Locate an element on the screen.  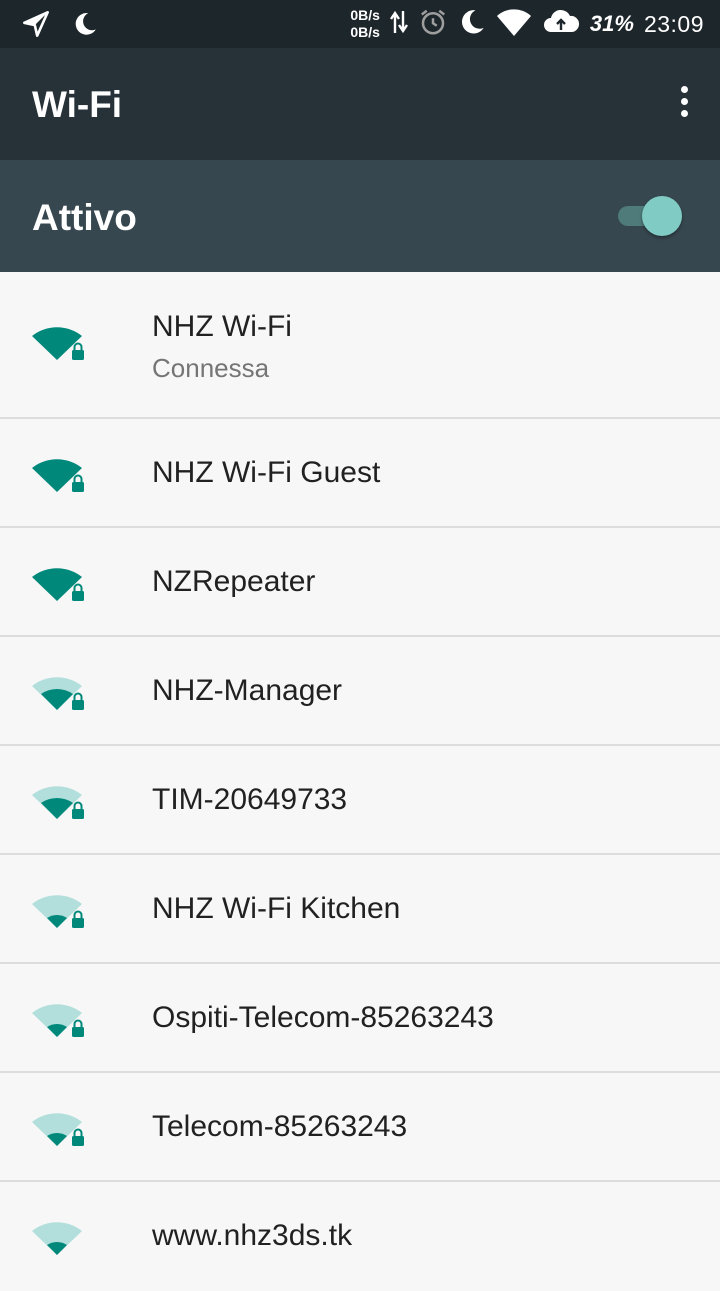
network-row: NHZ Wi-Fi Kitchen is located at coordinates (360, 909).